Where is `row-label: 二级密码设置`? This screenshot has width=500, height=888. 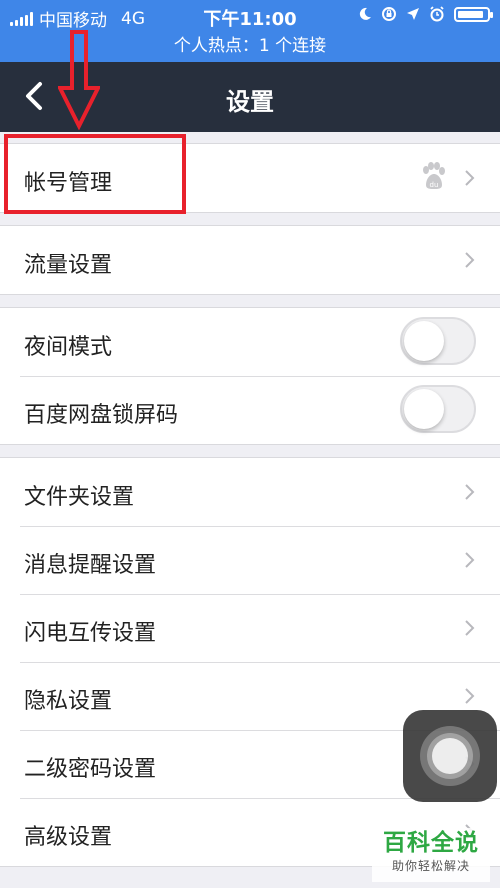 row-label: 二级密码设置 is located at coordinates (90, 769).